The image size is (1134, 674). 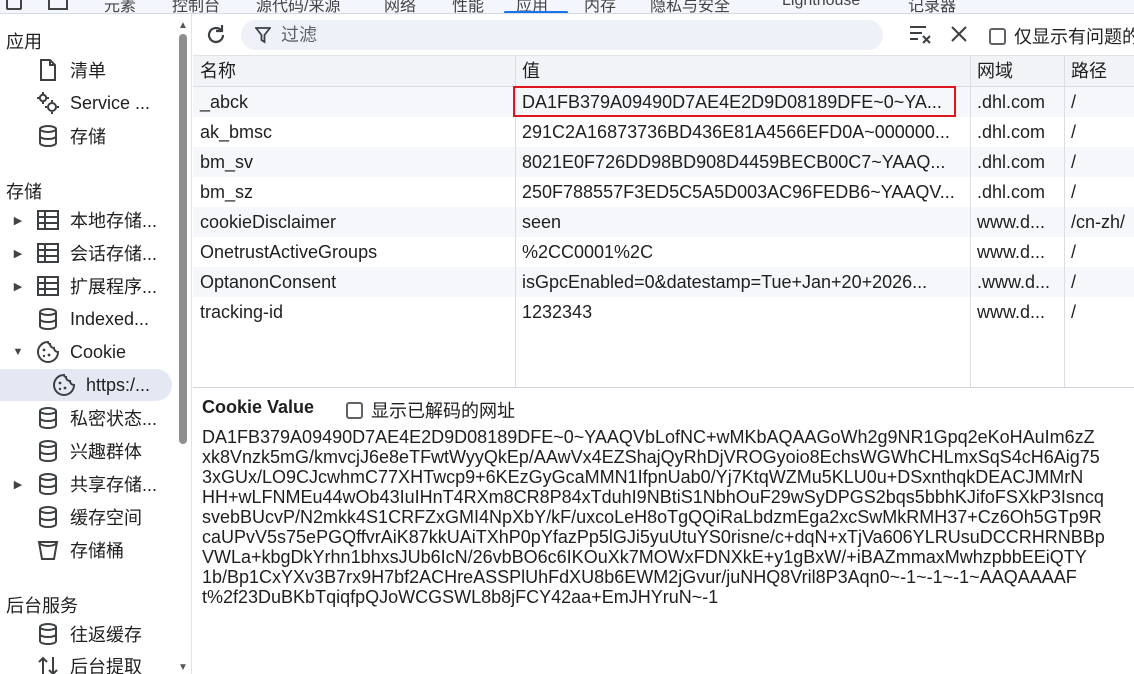 What do you see at coordinates (443, 411) in the screenshot?
I see `show-decoded-label: 显示已解码的网址` at bounding box center [443, 411].